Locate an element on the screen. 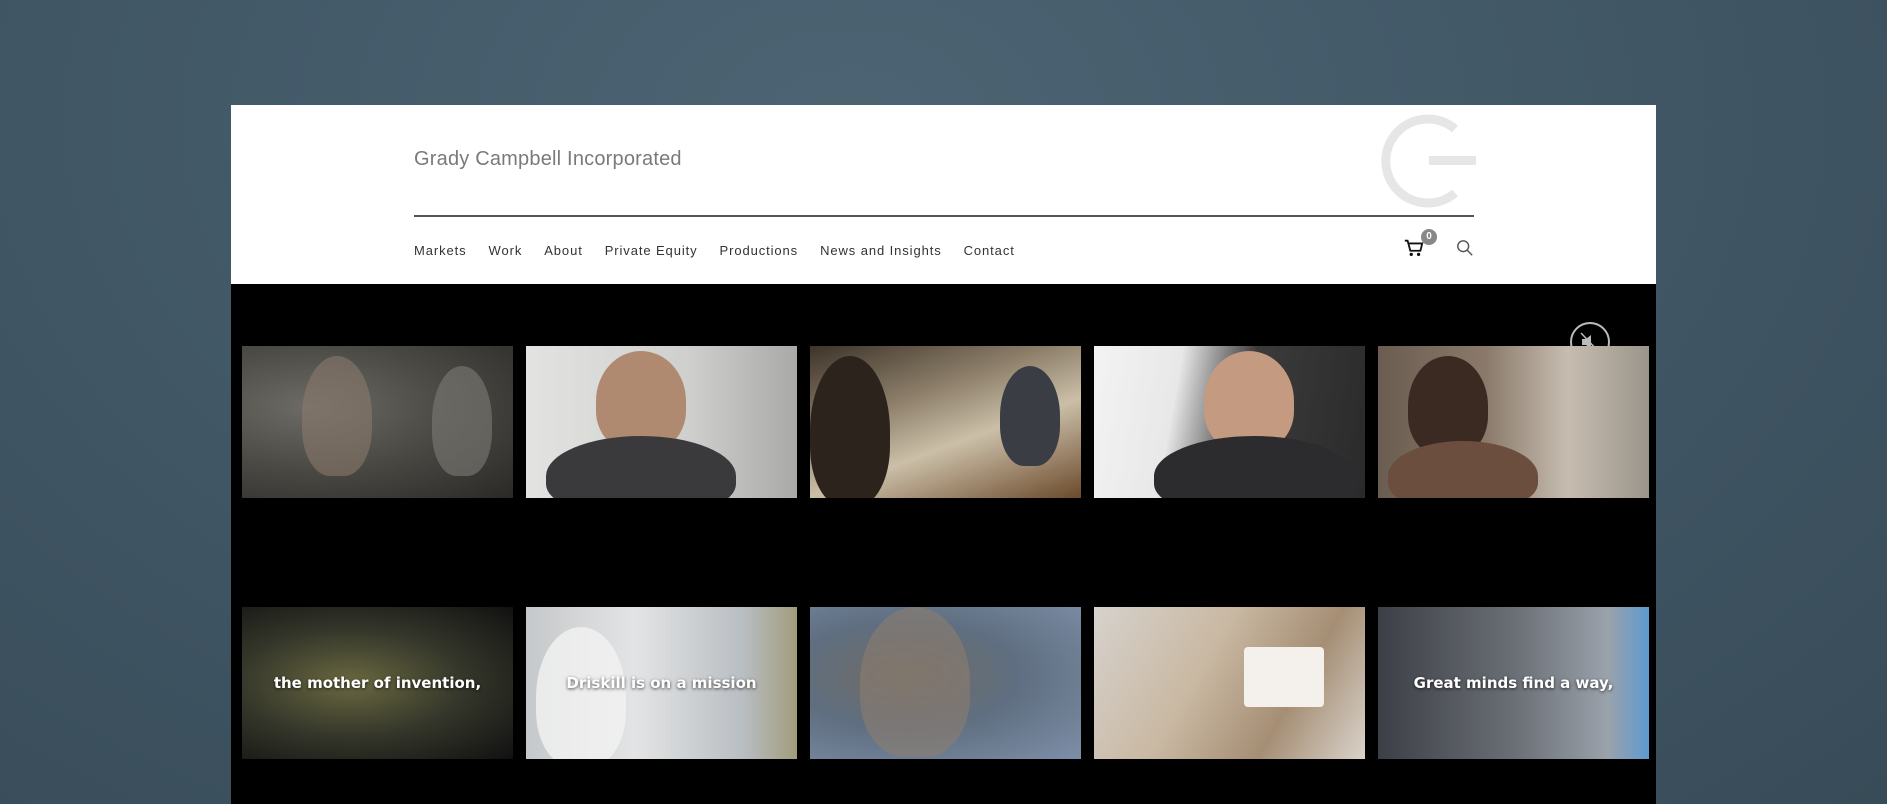 This screenshot has height=804, width=1887. site-title: Grady Campbell Incorporated is located at coordinates (548, 159).